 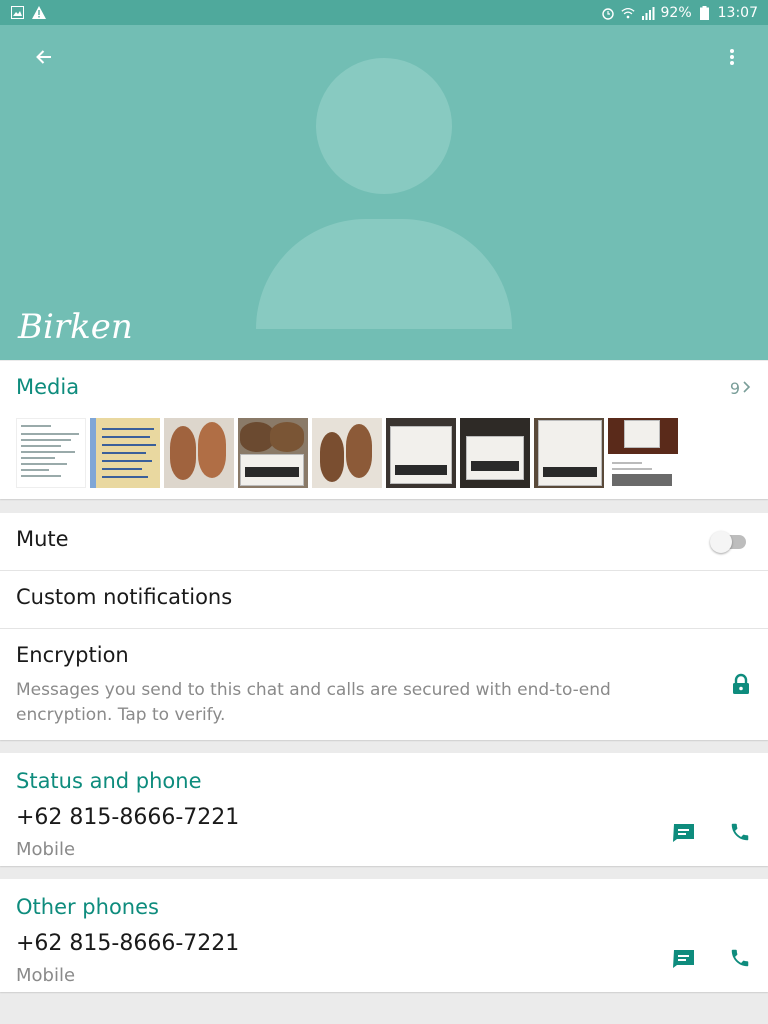 What do you see at coordinates (109, 781) in the screenshot?
I see `status-and-phone-title: Status and phone` at bounding box center [109, 781].